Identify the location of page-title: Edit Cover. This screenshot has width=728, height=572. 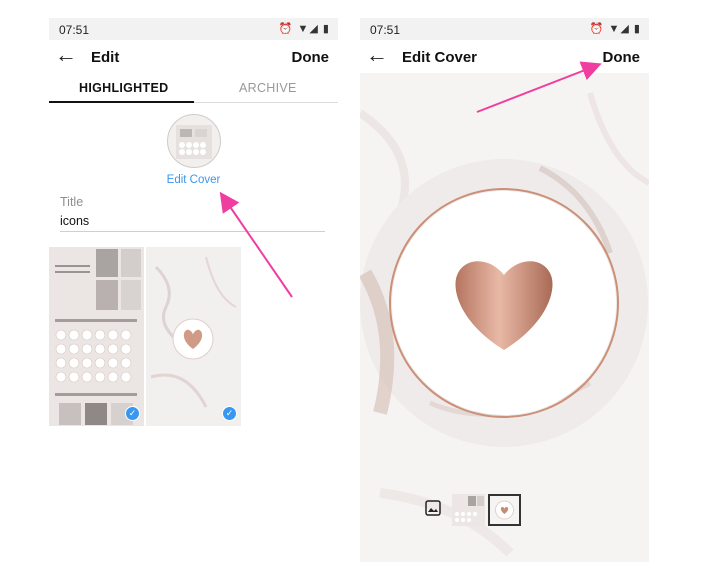
(440, 57).